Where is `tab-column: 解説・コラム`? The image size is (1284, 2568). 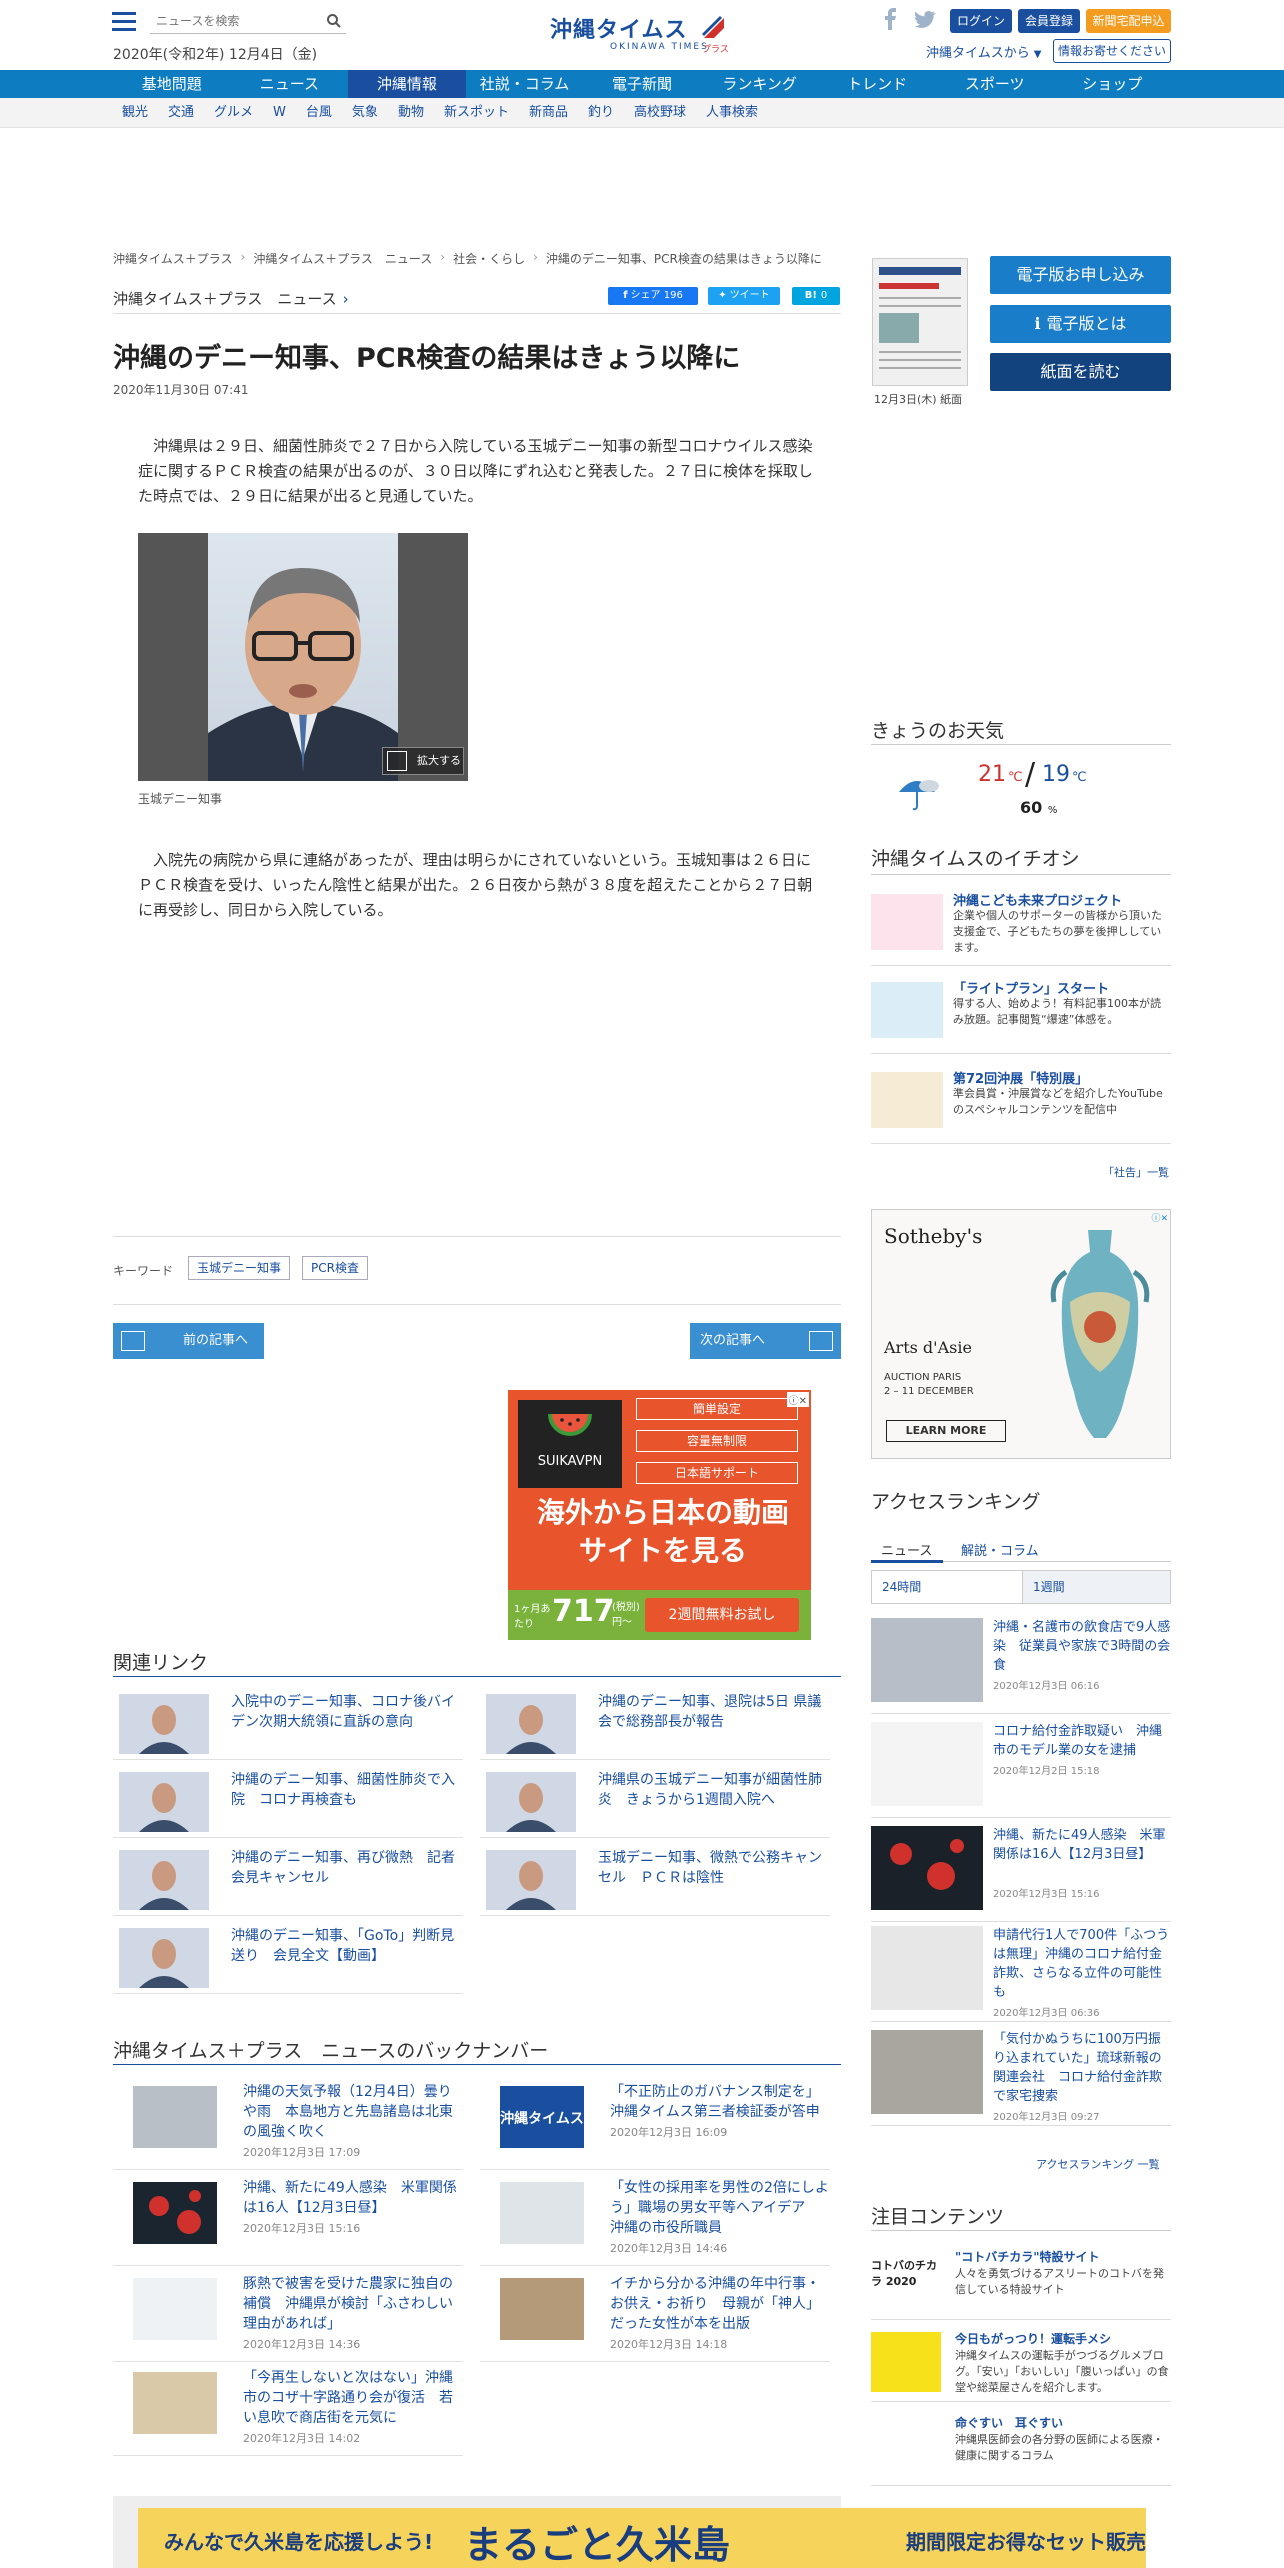
tab-column: 解説・コラム is located at coordinates (1000, 1549).